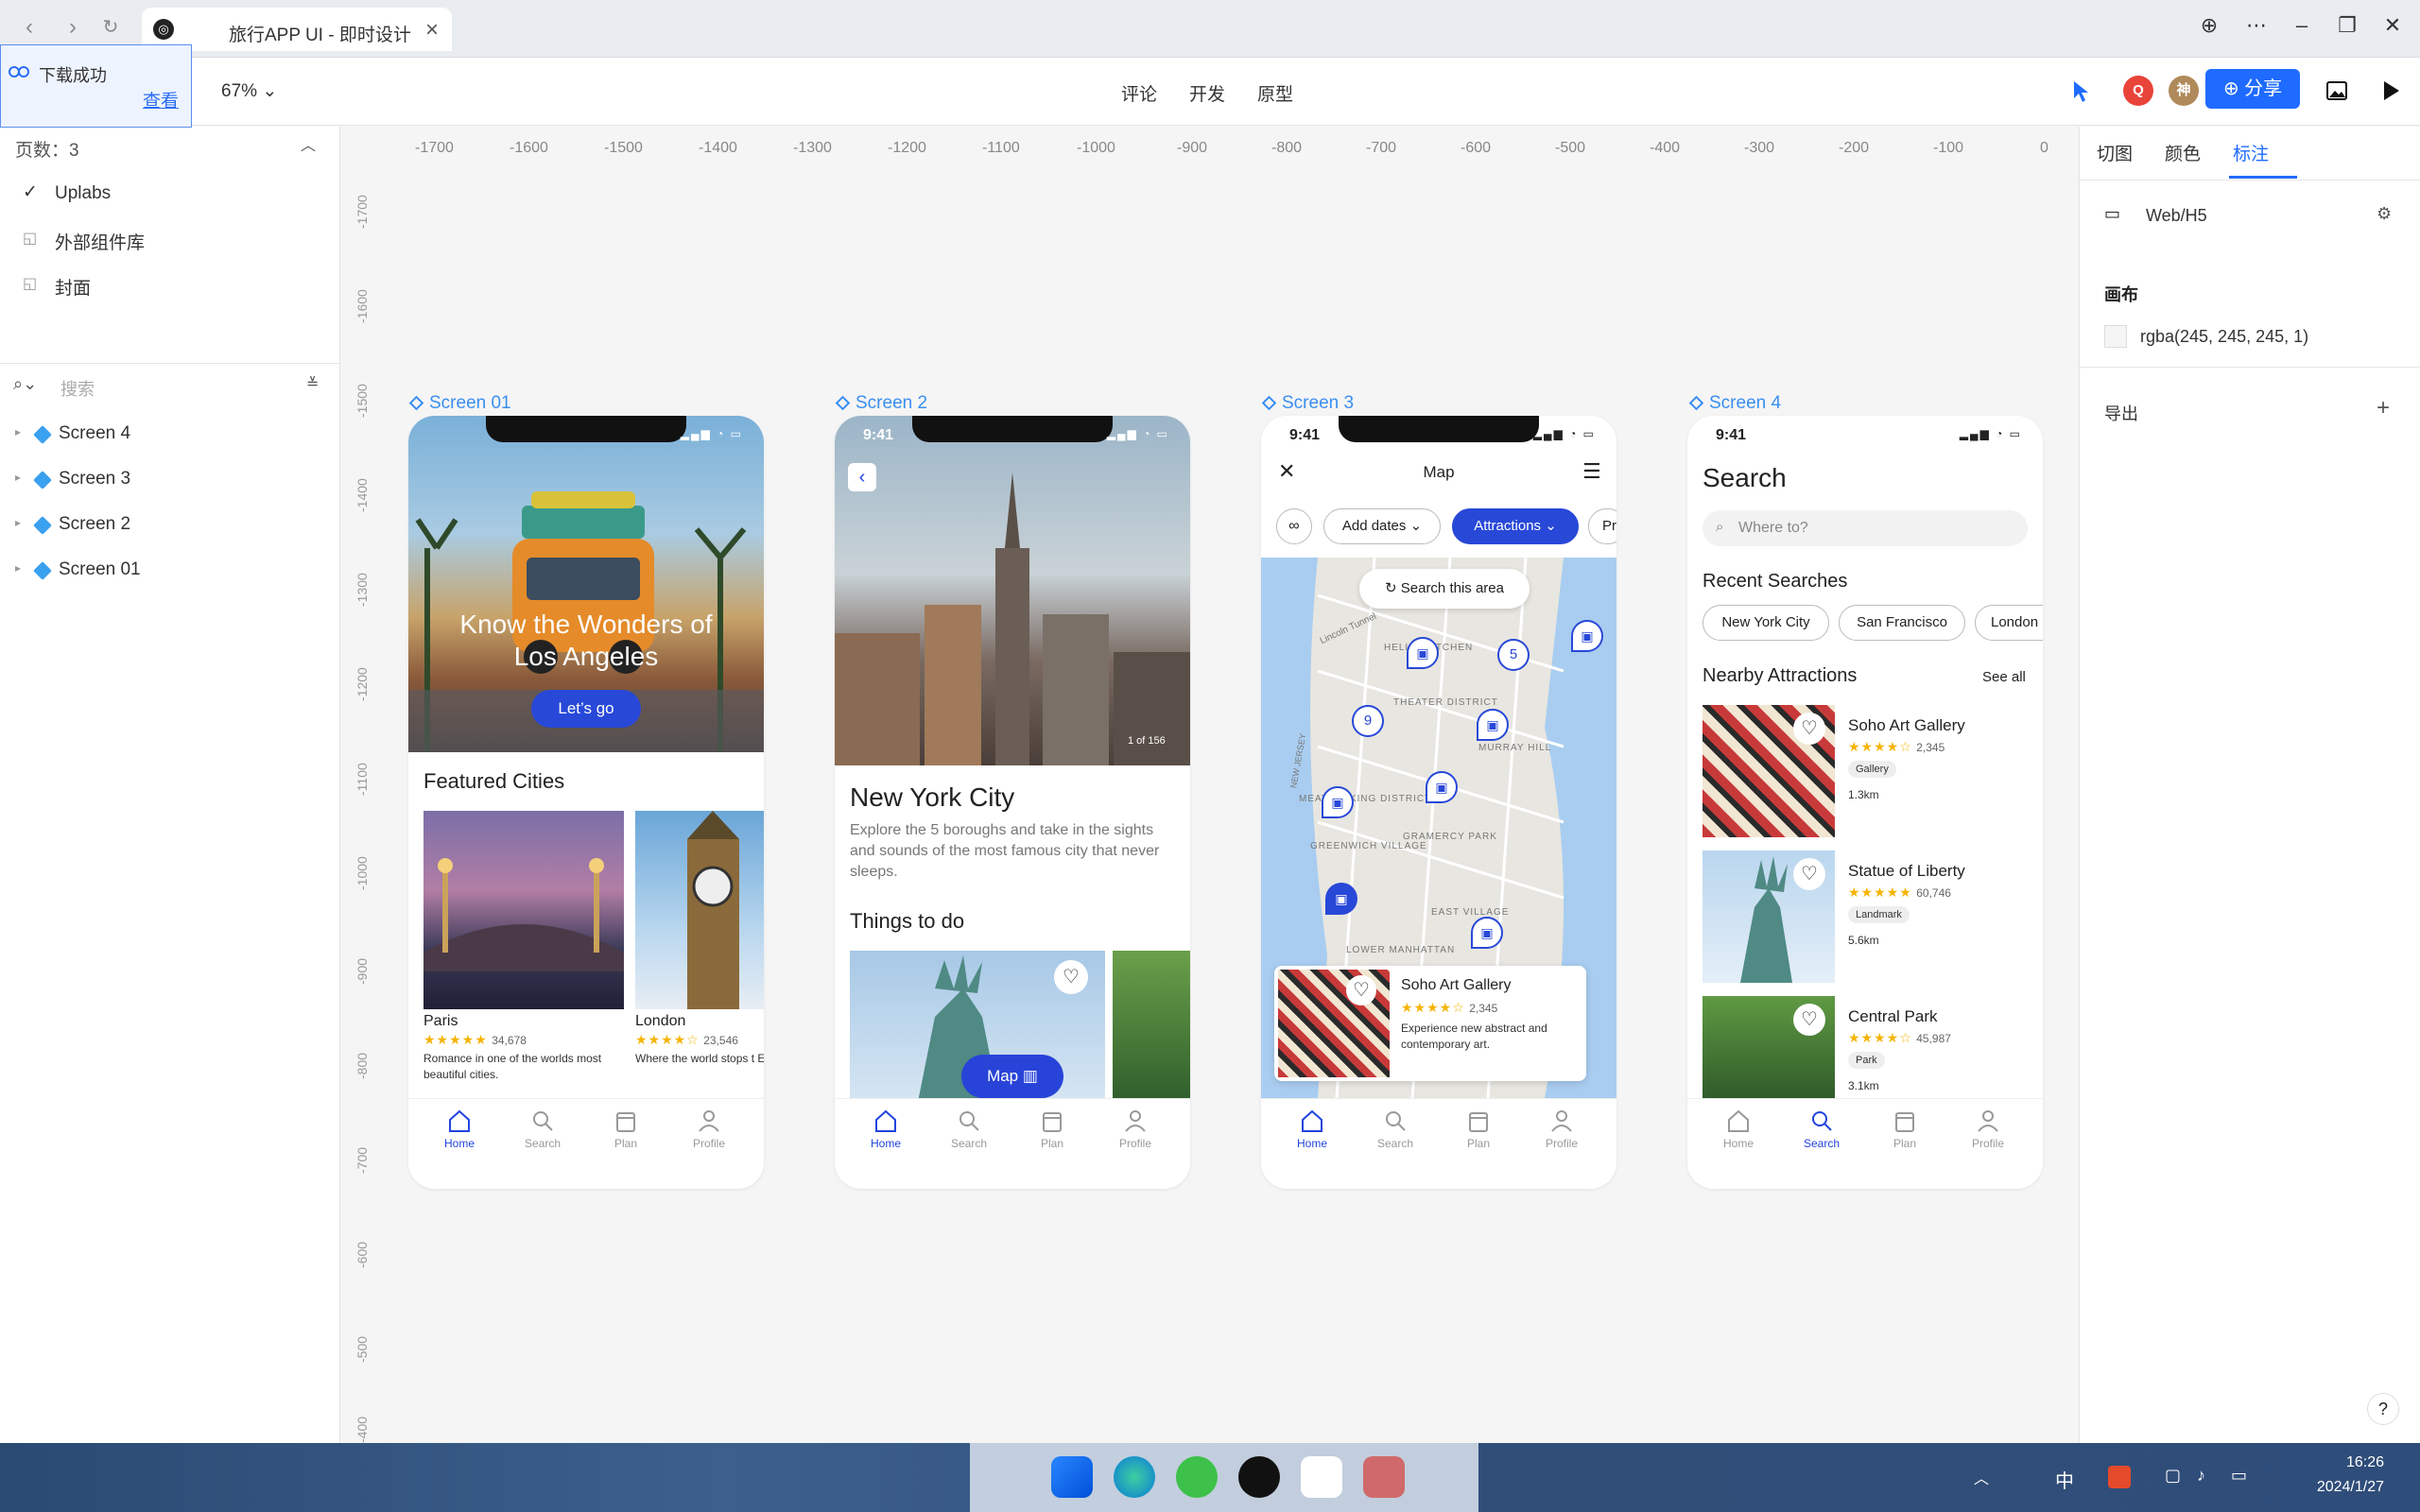 This screenshot has height=1512, width=2420. I want to click on cluster-marker: 5, so click(1513, 655).